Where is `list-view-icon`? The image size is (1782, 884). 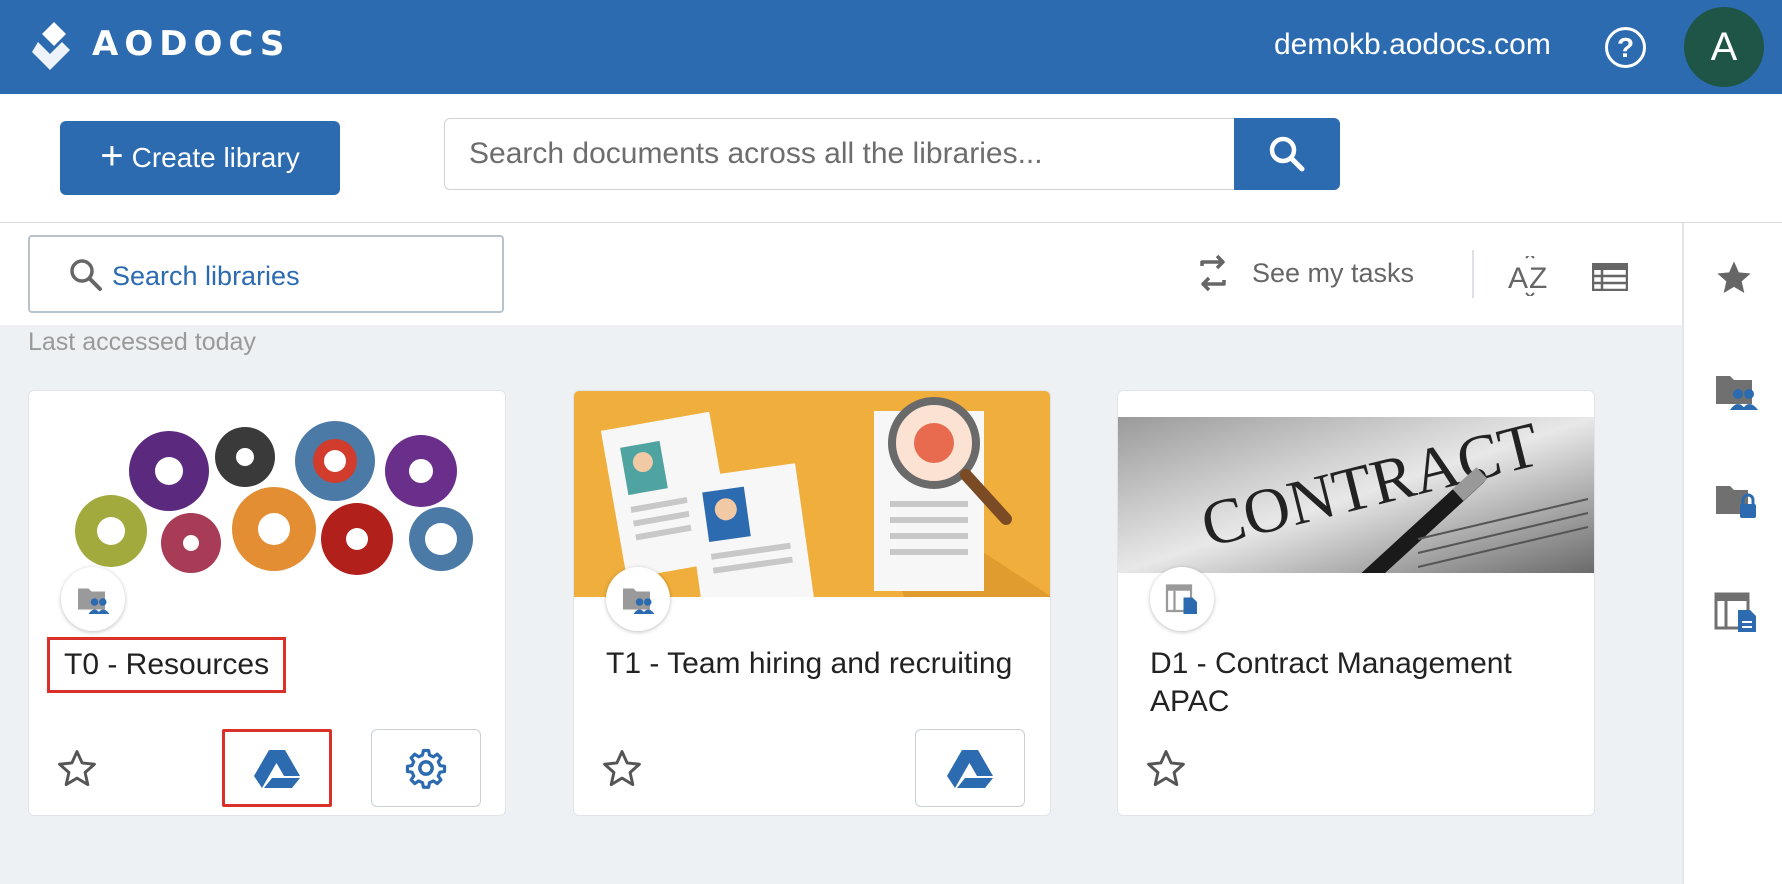
list-view-icon is located at coordinates (1610, 277).